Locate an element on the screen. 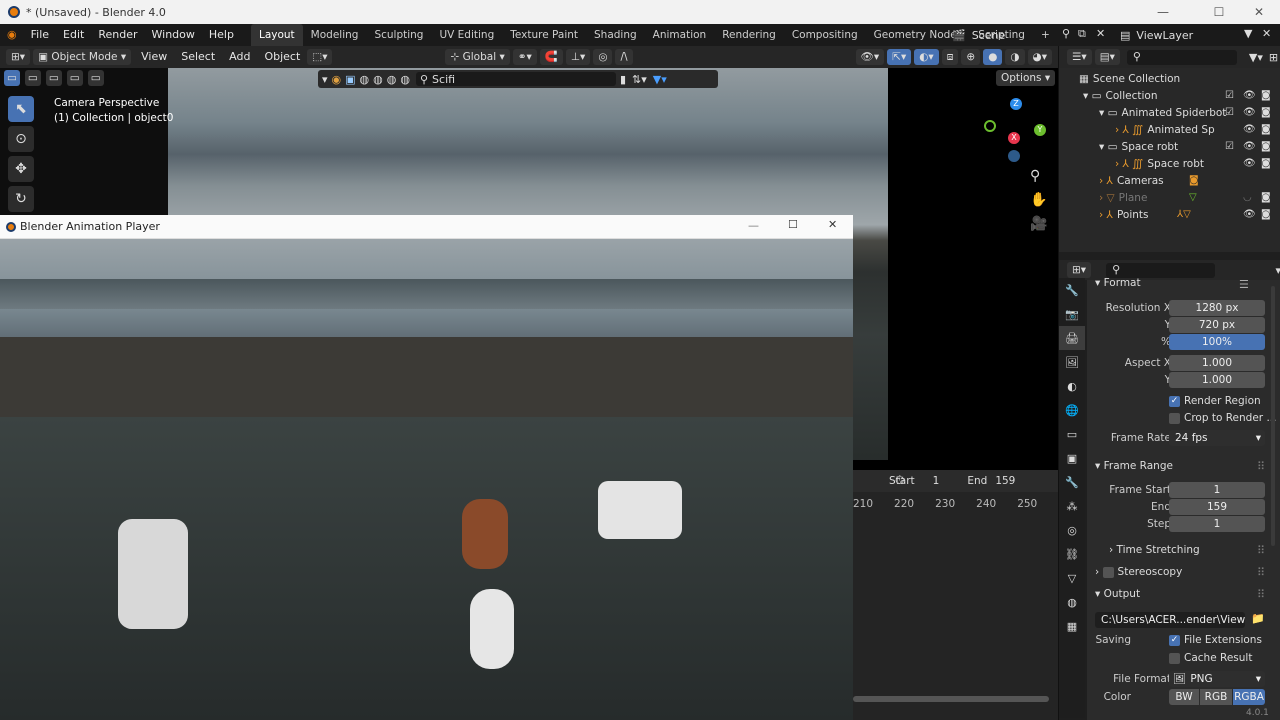  menu-file: File is located at coordinates (40, 35).